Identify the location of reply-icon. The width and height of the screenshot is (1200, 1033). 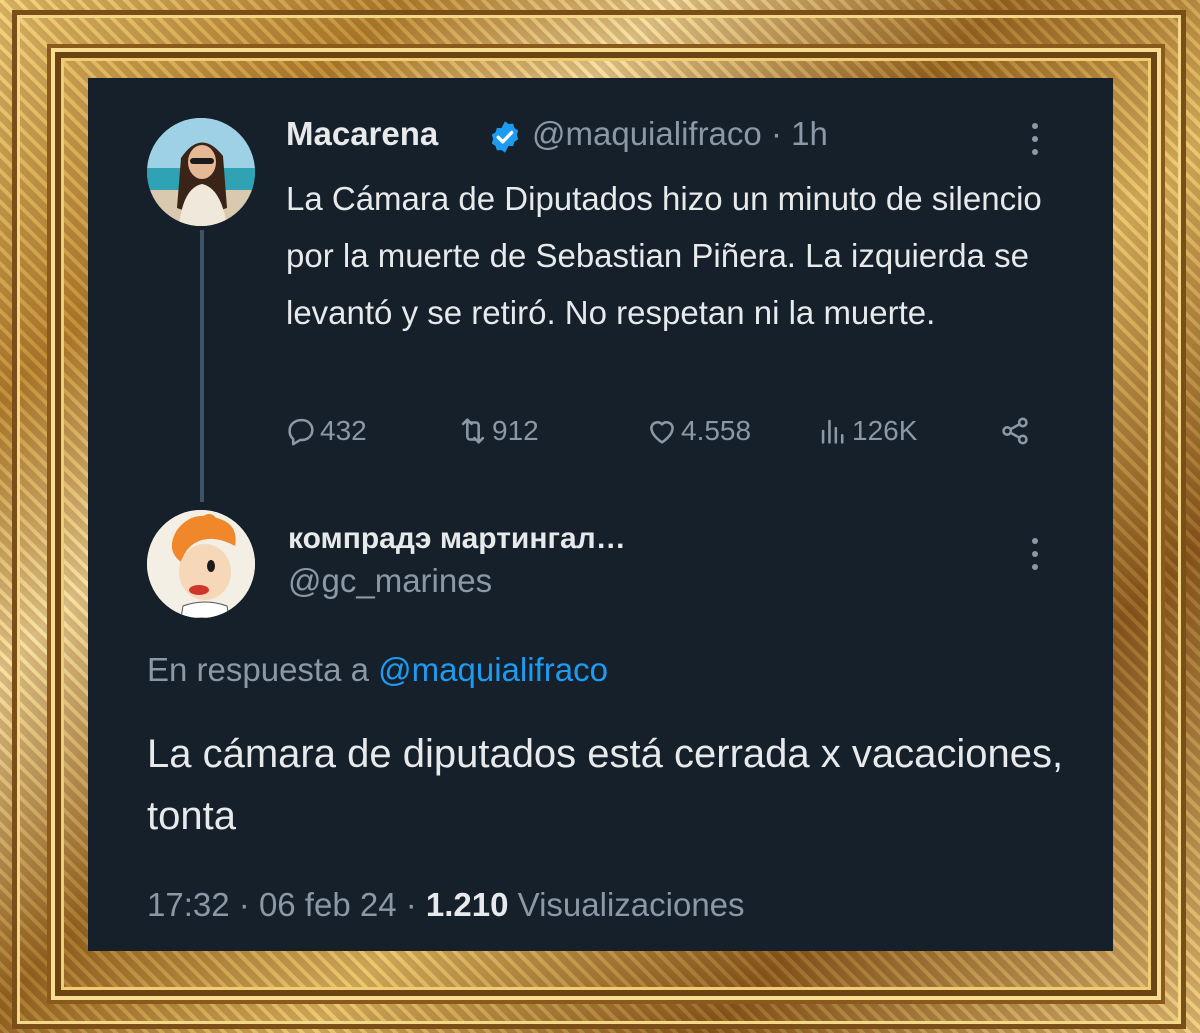
(301, 432).